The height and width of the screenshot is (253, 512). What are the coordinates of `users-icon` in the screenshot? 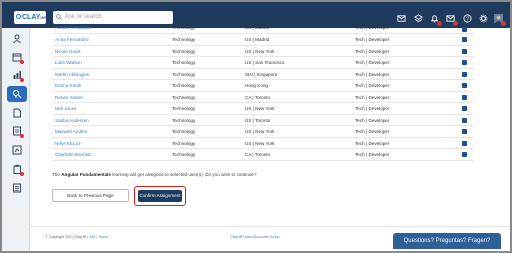 It's located at (17, 39).